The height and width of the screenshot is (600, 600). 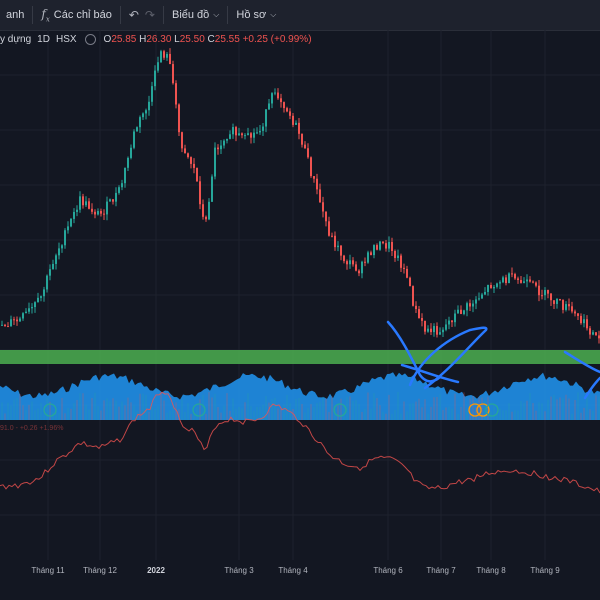 I want to click on time-axis-label: Tháng 8, so click(x=491, y=570).